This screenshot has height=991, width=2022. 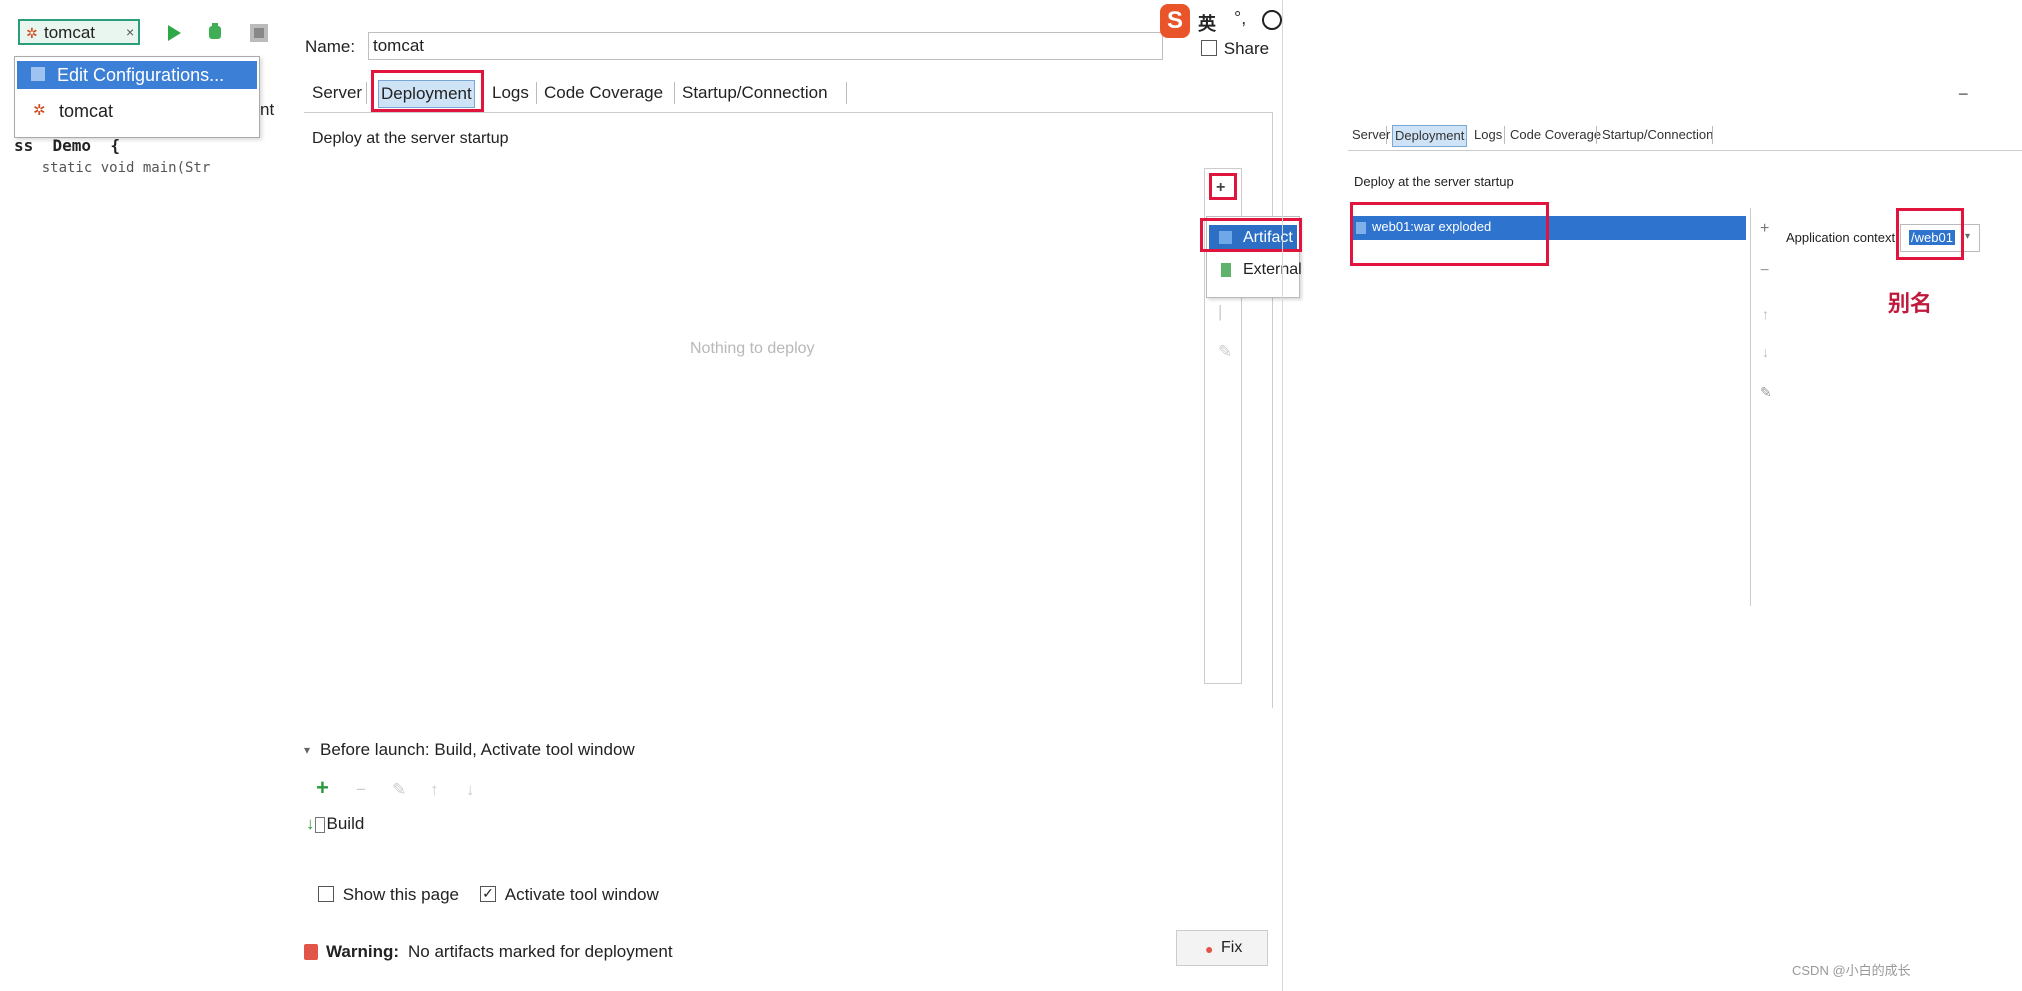 I want to click on right-tab-deployment: Deployment, so click(x=1430, y=136).